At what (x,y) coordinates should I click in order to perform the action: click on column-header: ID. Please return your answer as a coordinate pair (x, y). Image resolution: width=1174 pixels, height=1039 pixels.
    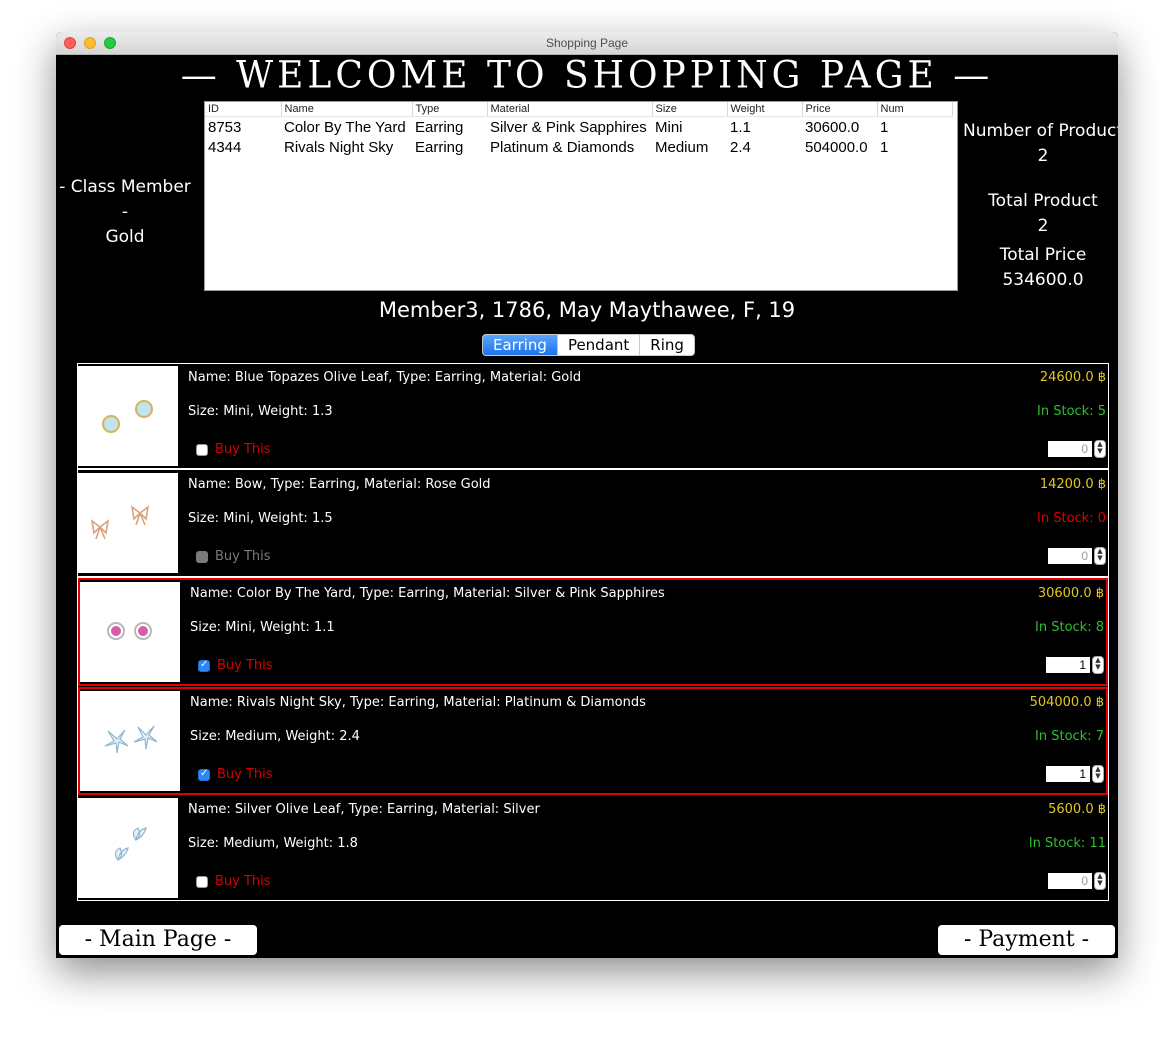
    Looking at the image, I should click on (243, 109).